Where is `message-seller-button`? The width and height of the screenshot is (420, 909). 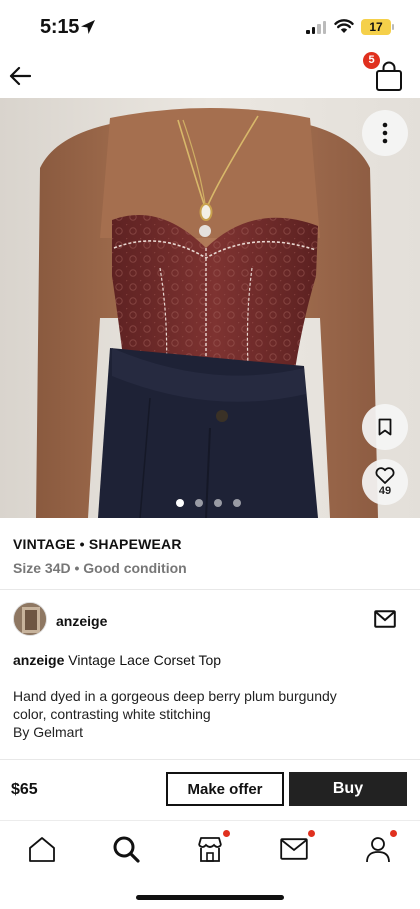 message-seller-button is located at coordinates (385, 619).